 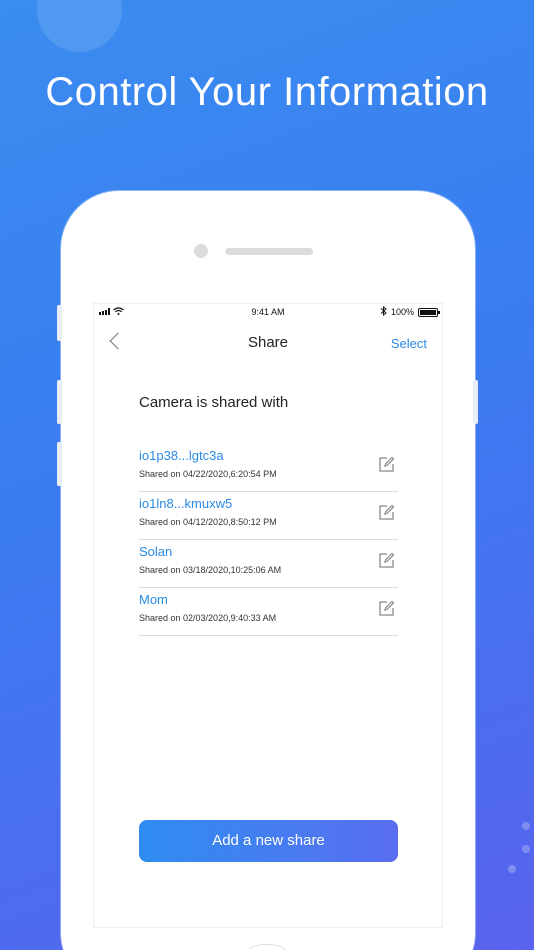 I want to click on share-date: Shared on 03/18/2020,10:25:06 AM, so click(x=210, y=570).